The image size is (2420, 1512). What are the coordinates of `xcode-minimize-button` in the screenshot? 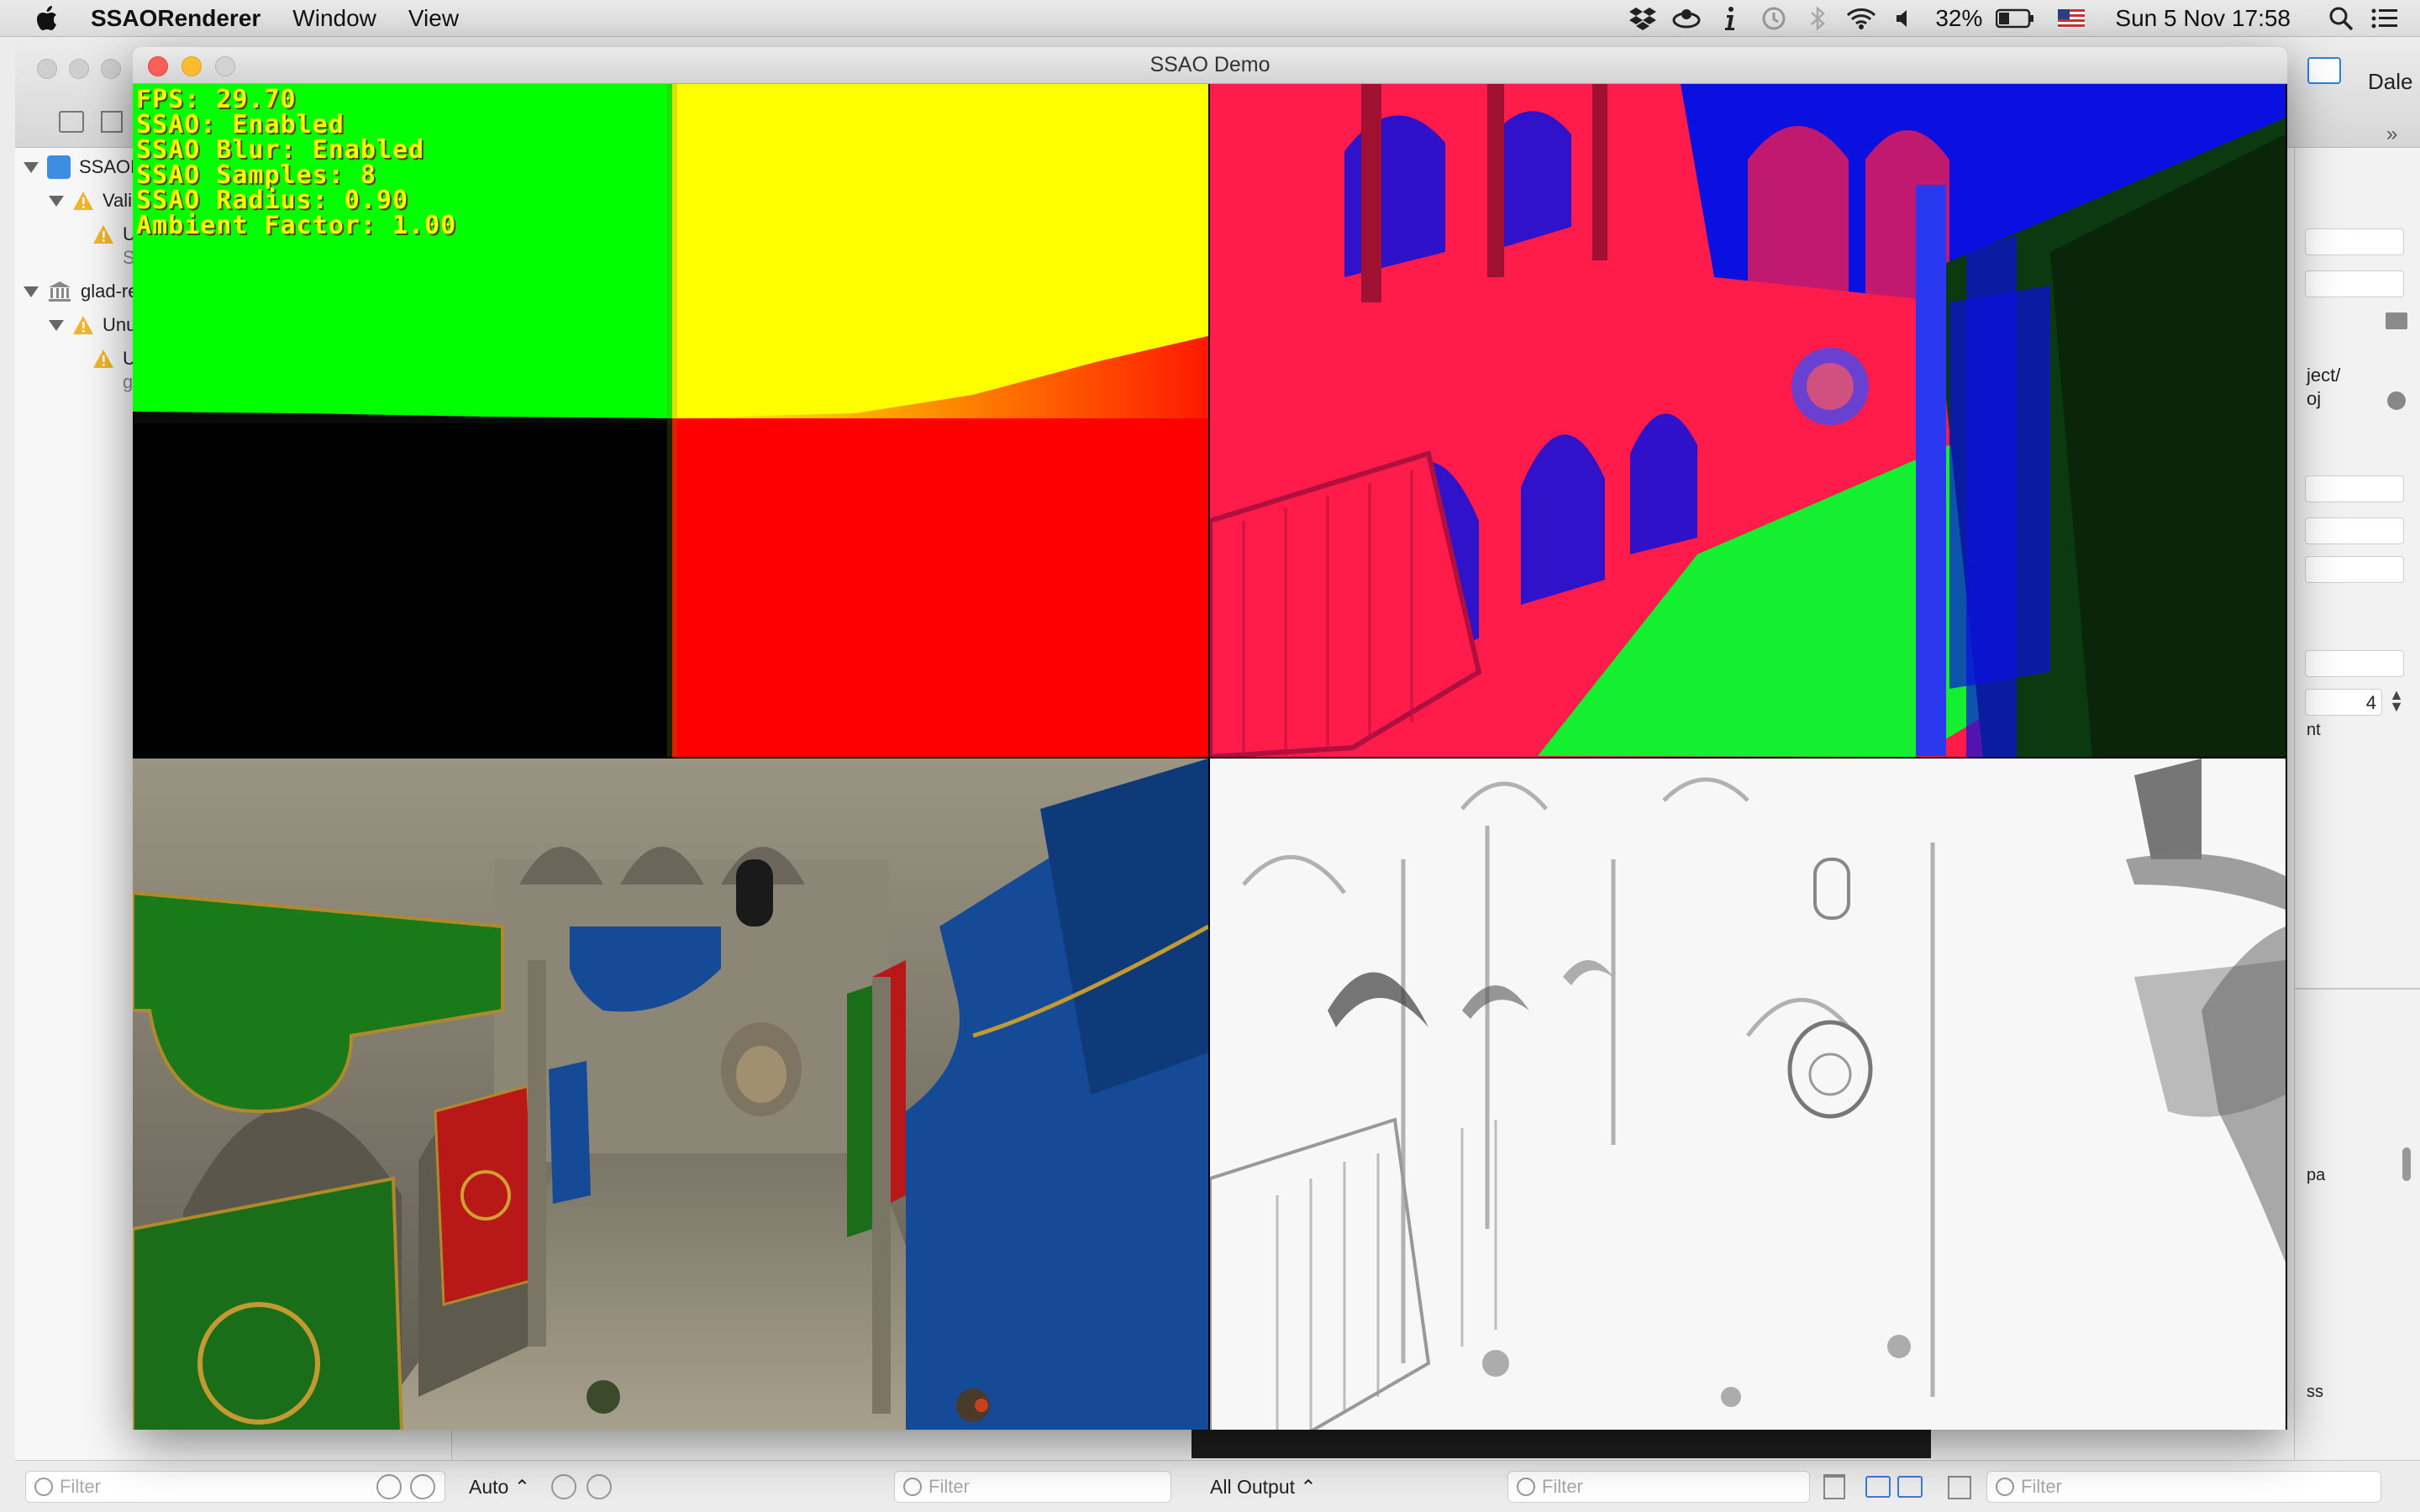 It's located at (79, 69).